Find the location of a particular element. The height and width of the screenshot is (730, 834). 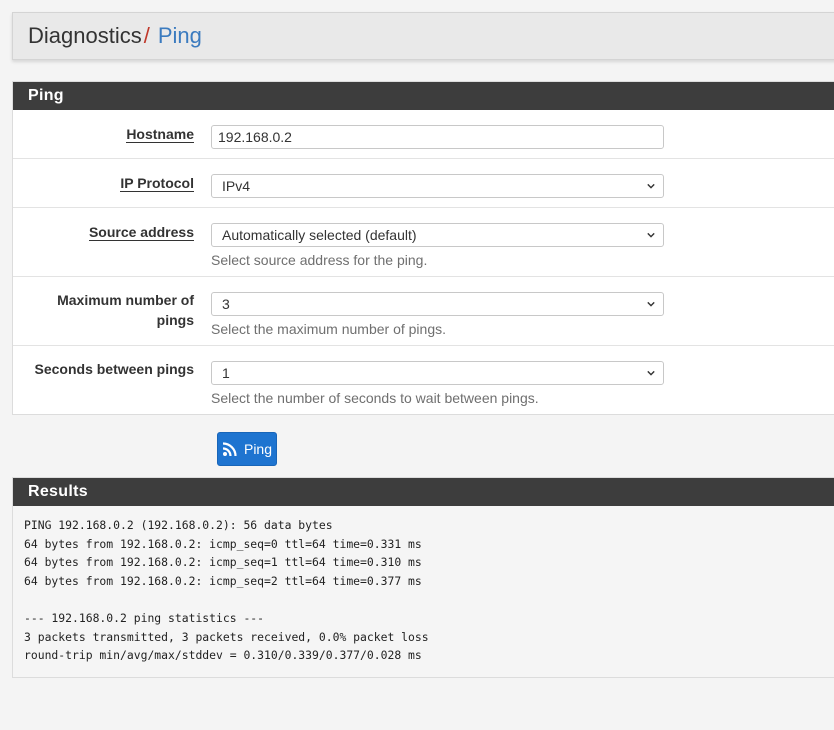

result-line: --- 192.168.0.2 ping statistics --- is located at coordinates (144, 617).